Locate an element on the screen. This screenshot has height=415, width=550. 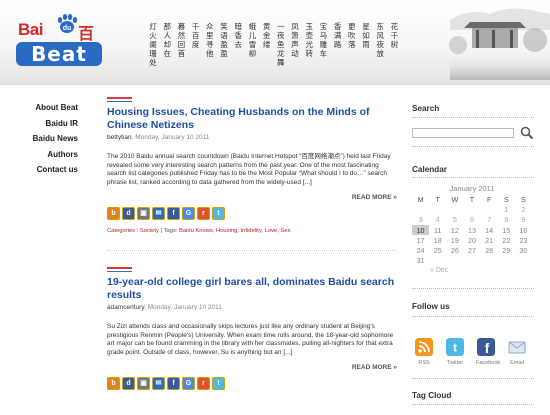
calendar-day: 3 is located at coordinates (420, 220).